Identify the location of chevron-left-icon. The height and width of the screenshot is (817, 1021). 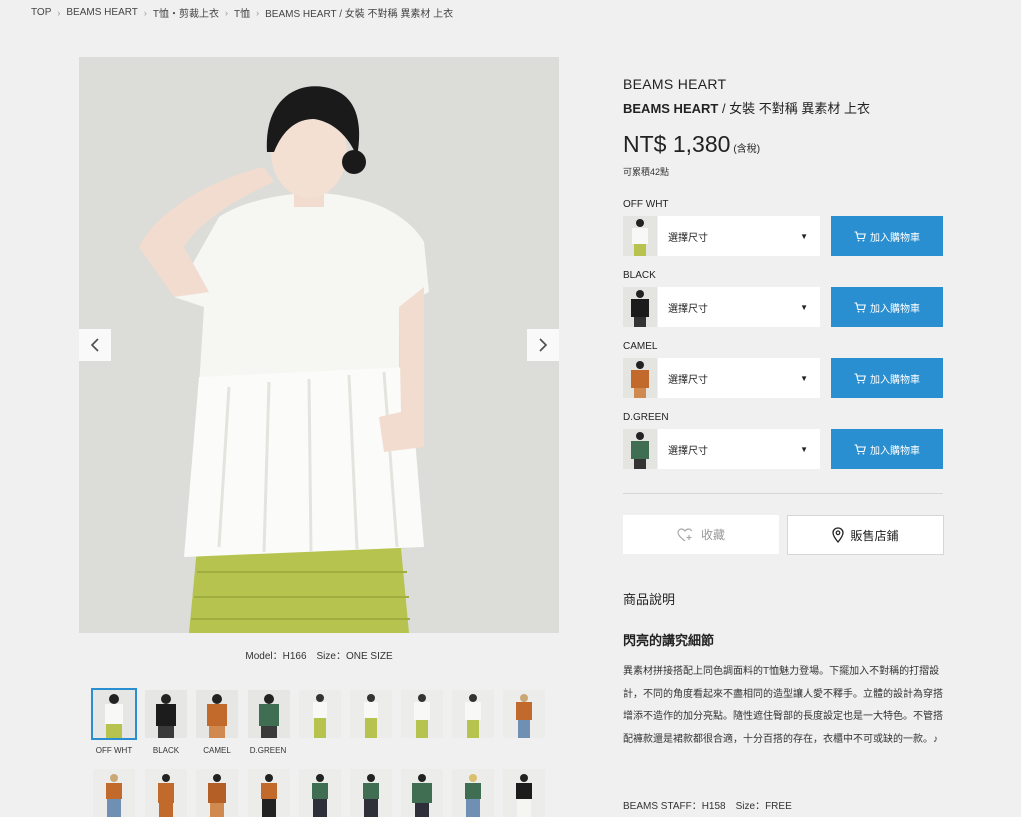
(94, 345).